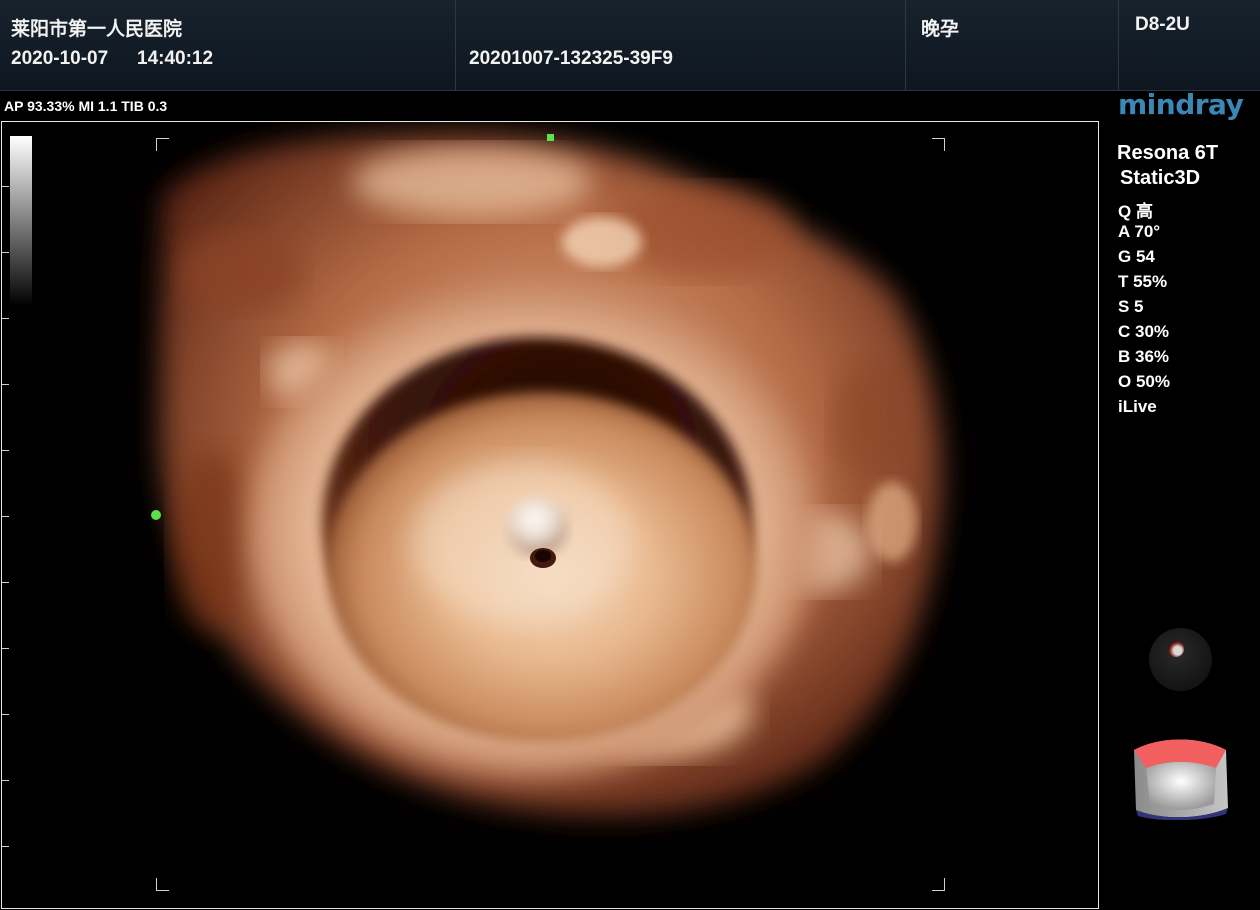 This screenshot has height=910, width=1260. Describe the element at coordinates (1160, 178) in the screenshot. I see `imaging-mode: Static3D` at that location.